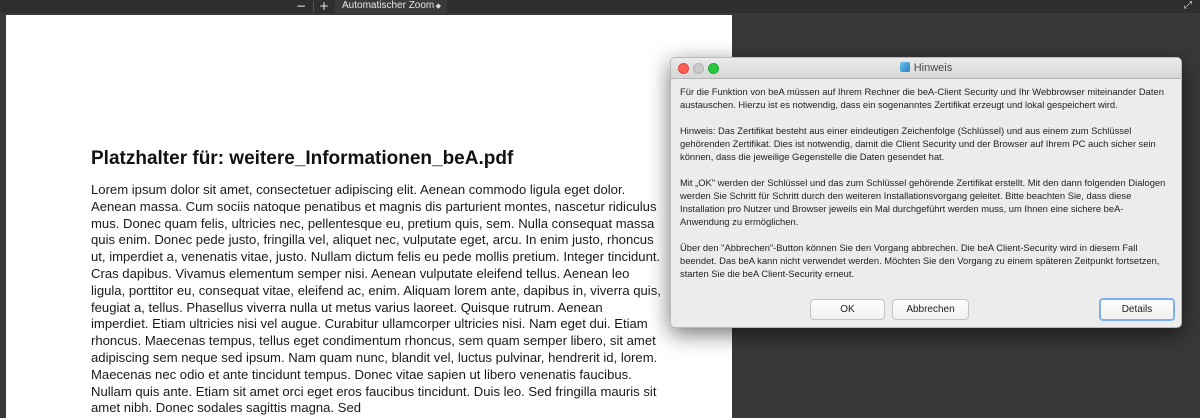 This screenshot has width=1200, height=418. What do you see at coordinates (930, 309) in the screenshot?
I see `cancel-button: Abbrechen` at bounding box center [930, 309].